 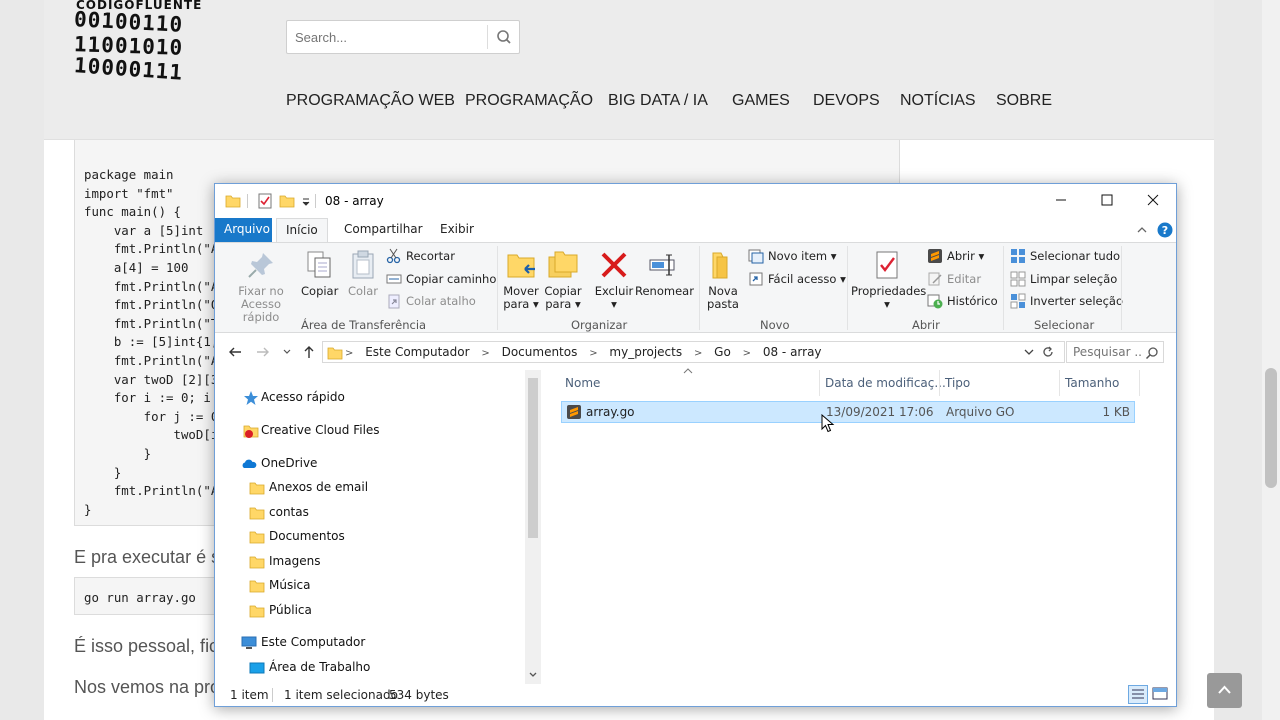 I want to click on clear-selection-button: Limpar seleção, so click(x=1063, y=279).